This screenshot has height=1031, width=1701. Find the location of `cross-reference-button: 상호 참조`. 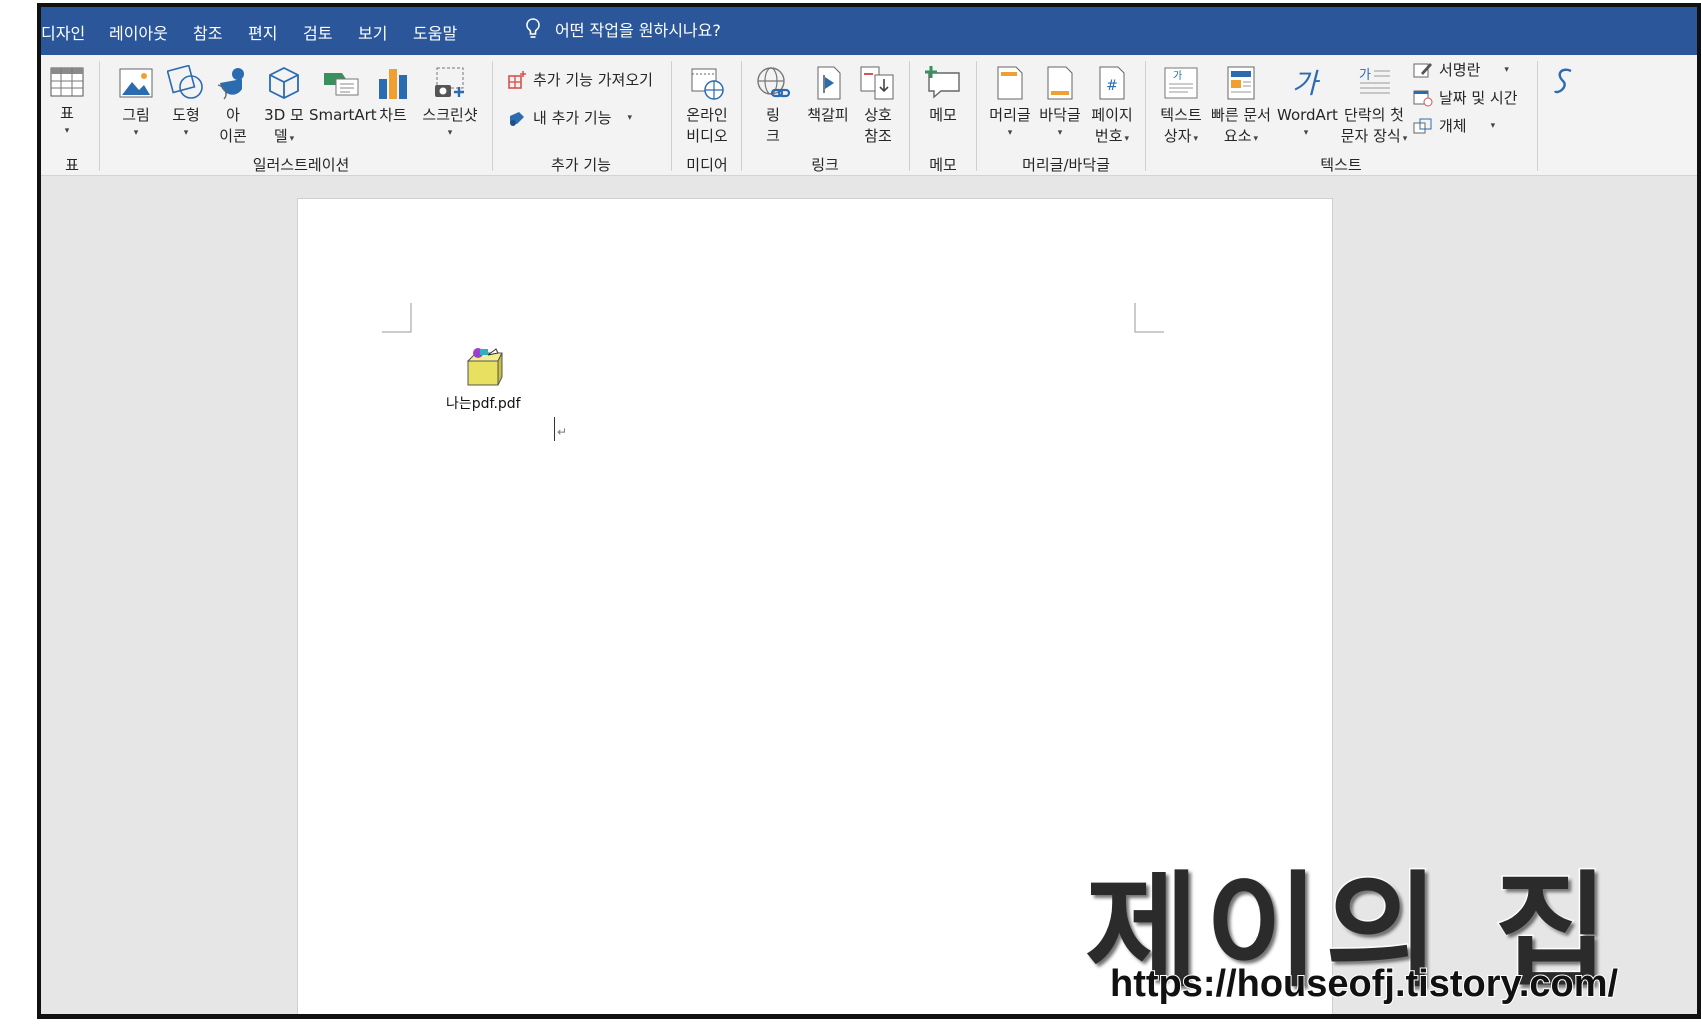

cross-reference-button: 상호 참조 is located at coordinates (878, 106).